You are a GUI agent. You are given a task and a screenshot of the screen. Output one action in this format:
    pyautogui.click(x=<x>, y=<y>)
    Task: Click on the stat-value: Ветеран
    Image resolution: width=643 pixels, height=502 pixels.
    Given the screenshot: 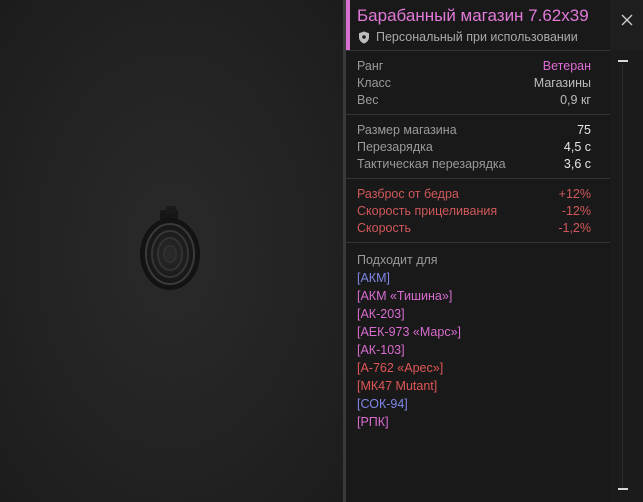 What is the action you would take?
    pyautogui.click(x=566, y=65)
    